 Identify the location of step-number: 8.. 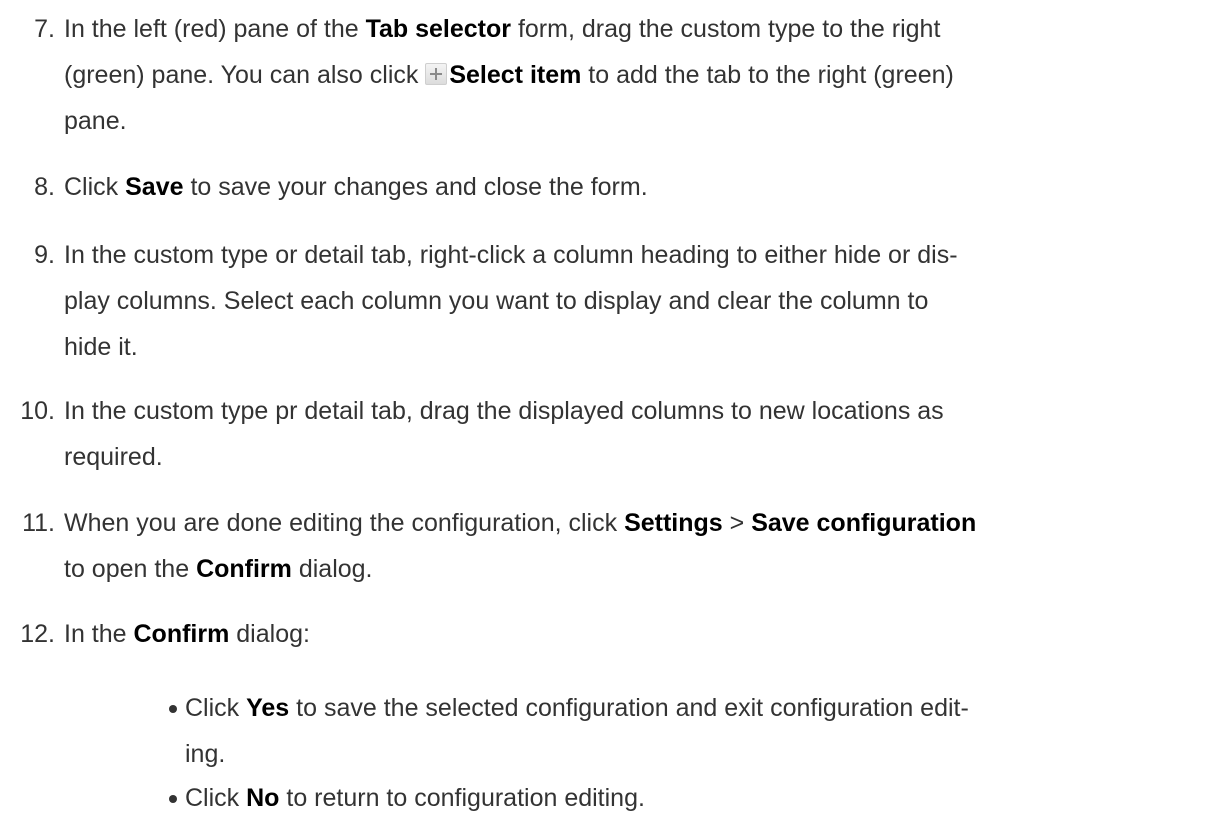
(44, 187).